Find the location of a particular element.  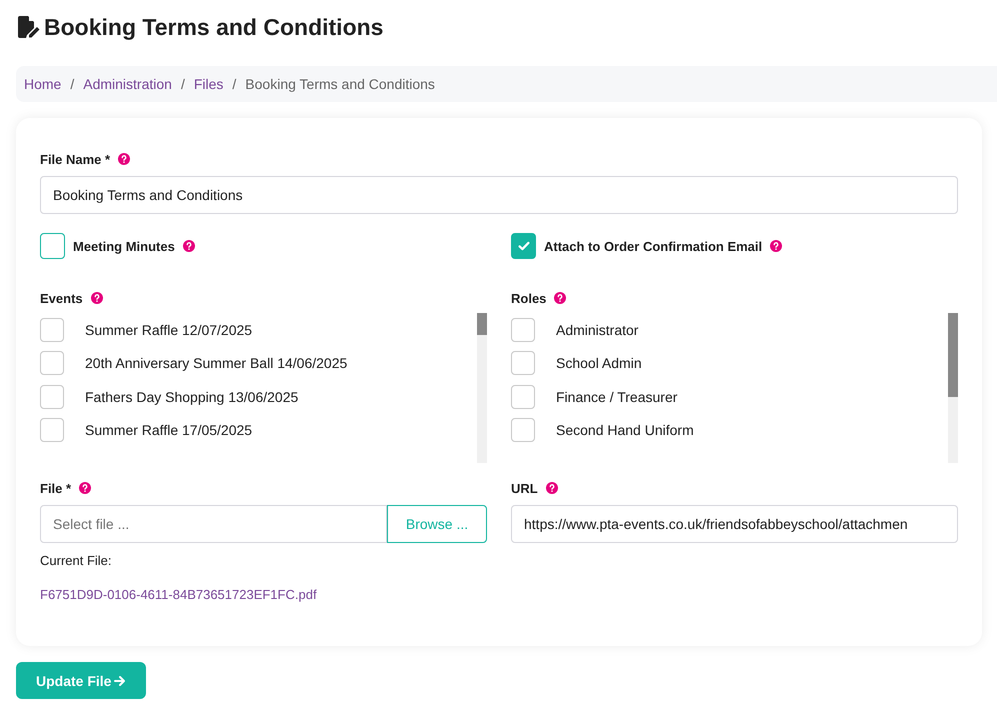

file-edit-icon is located at coordinates (28, 27).